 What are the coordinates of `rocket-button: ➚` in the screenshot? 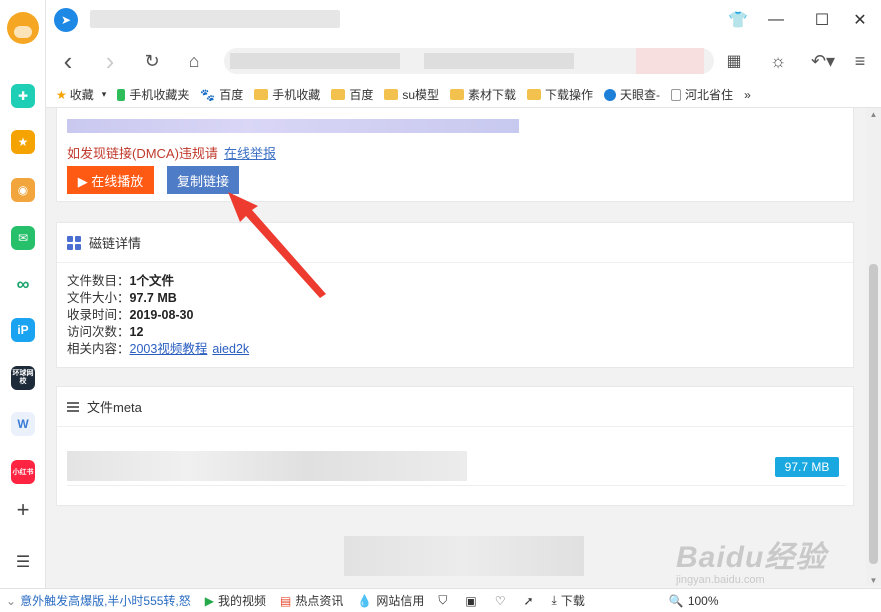 It's located at (530, 601).